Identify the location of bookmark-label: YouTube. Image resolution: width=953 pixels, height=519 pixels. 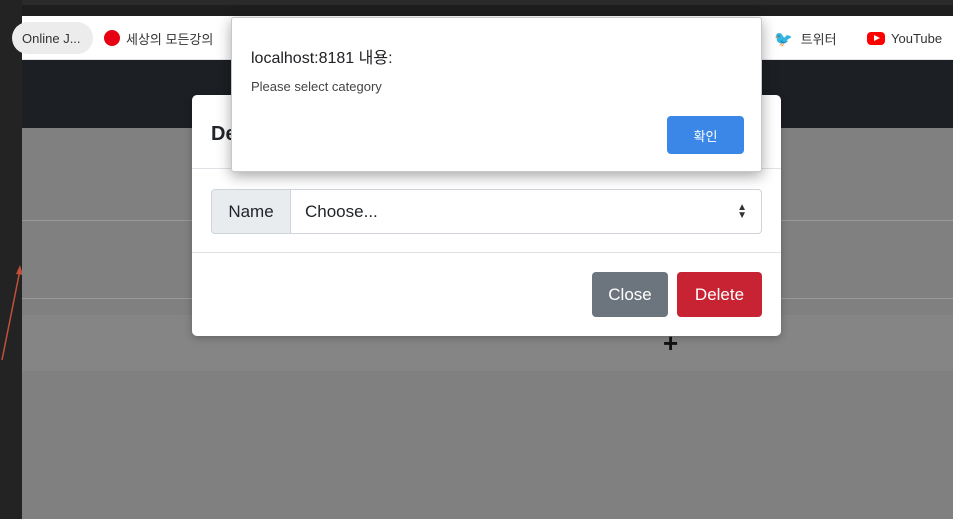
(917, 38).